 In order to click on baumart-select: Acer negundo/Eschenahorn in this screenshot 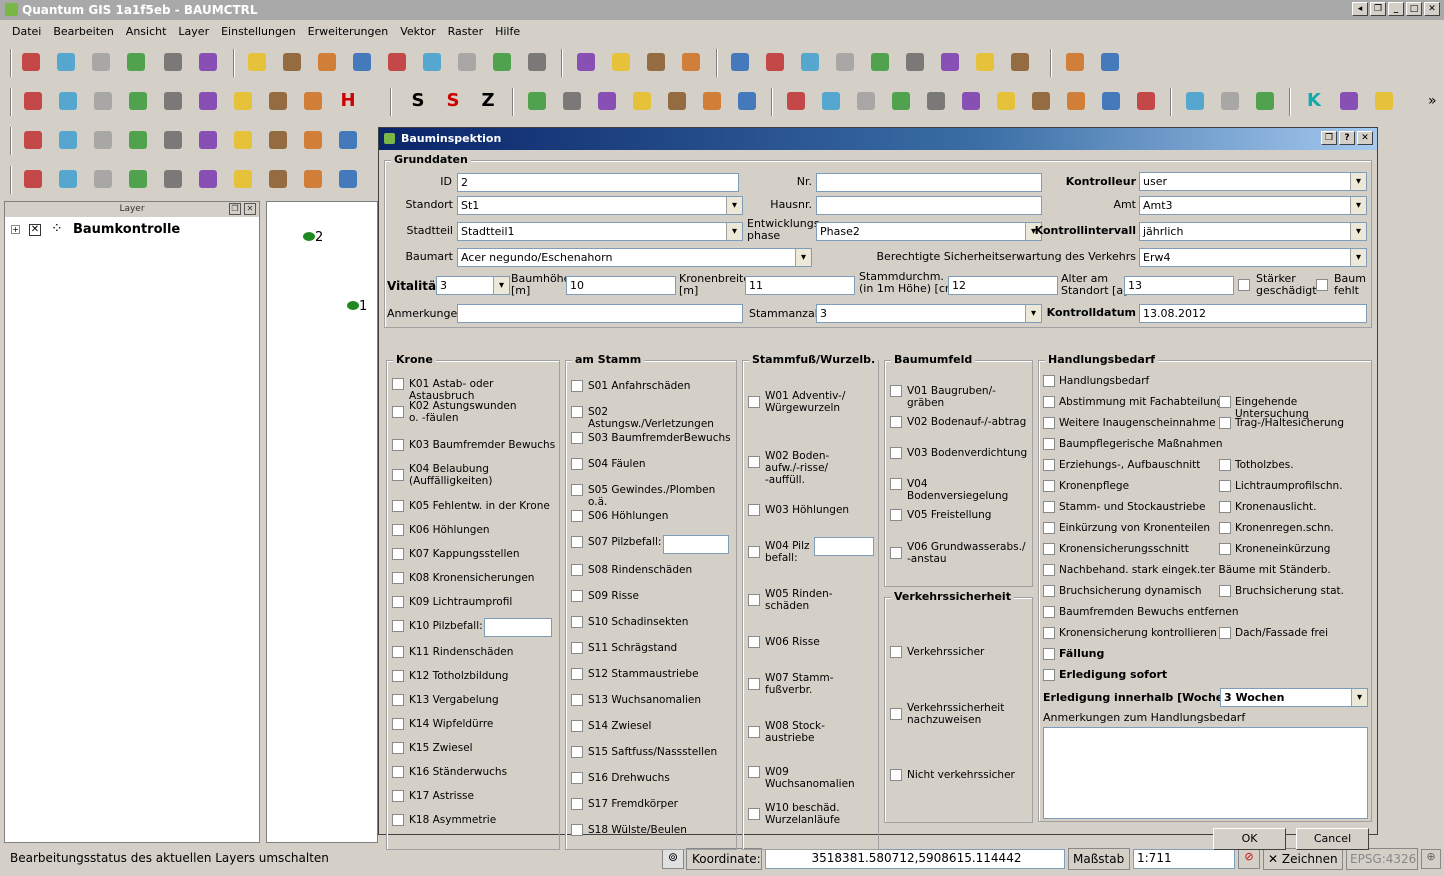, I will do `click(634, 257)`.